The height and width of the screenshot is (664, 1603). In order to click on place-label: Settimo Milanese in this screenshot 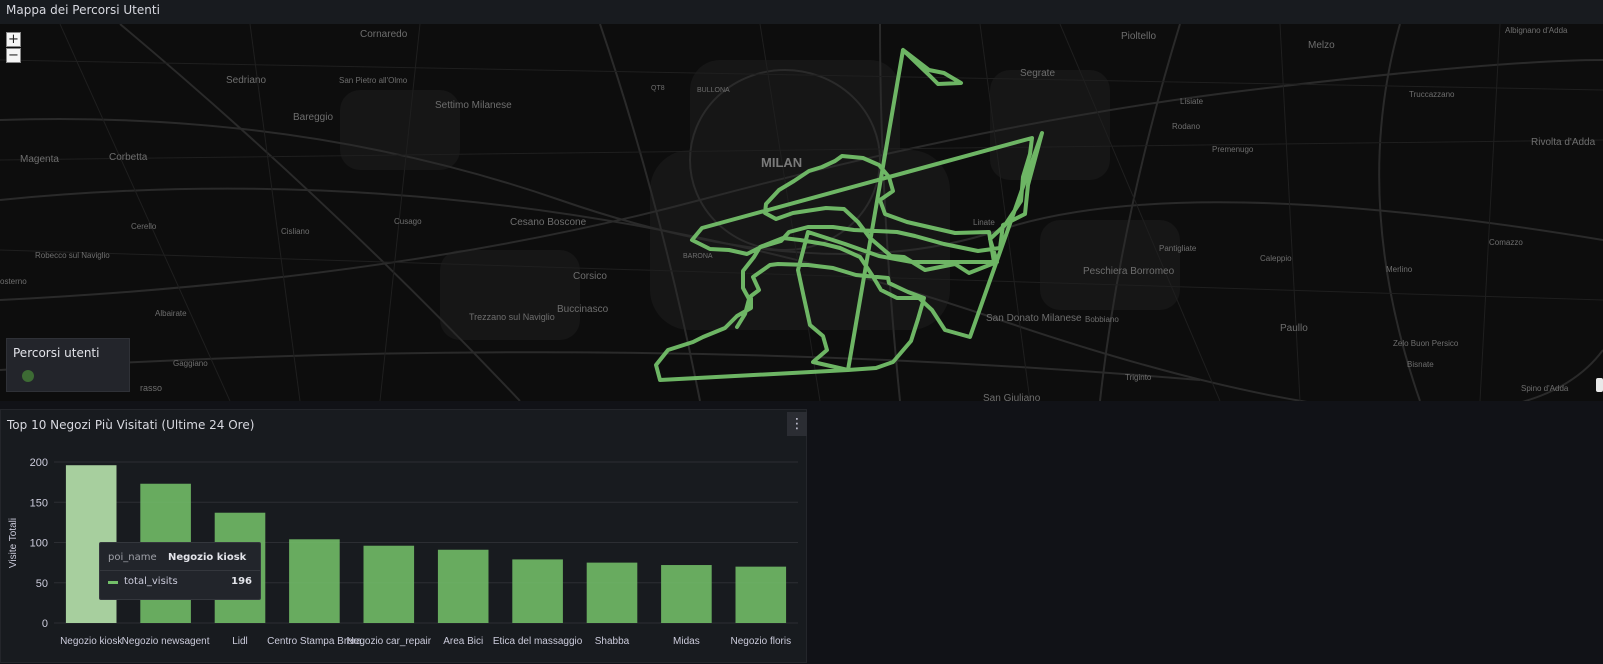, I will do `click(473, 105)`.